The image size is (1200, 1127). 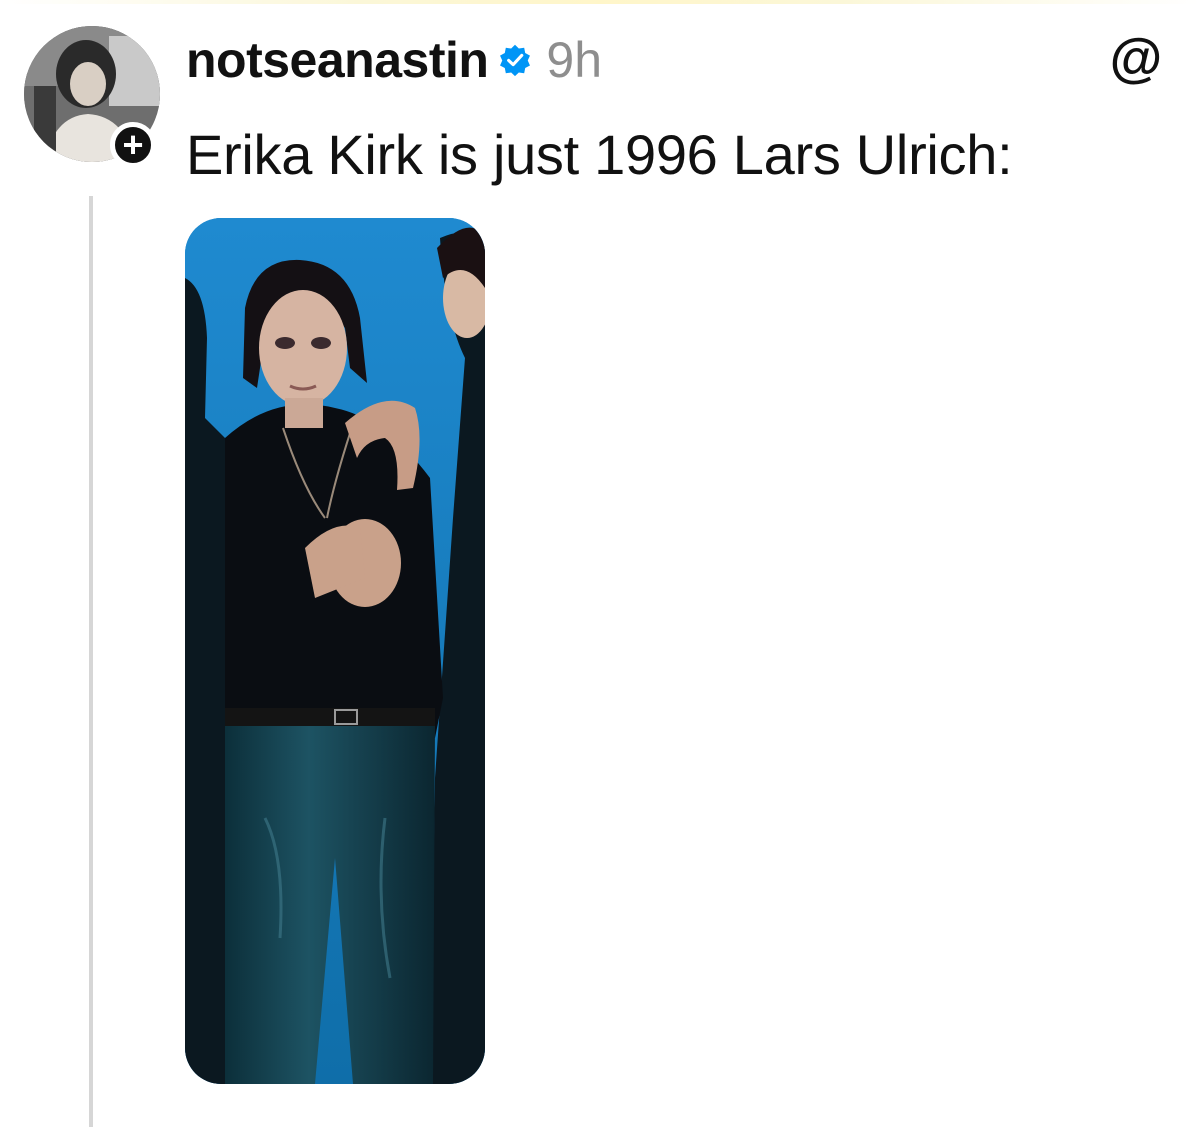 What do you see at coordinates (574, 60) in the screenshot?
I see `timestamp: 9h` at bounding box center [574, 60].